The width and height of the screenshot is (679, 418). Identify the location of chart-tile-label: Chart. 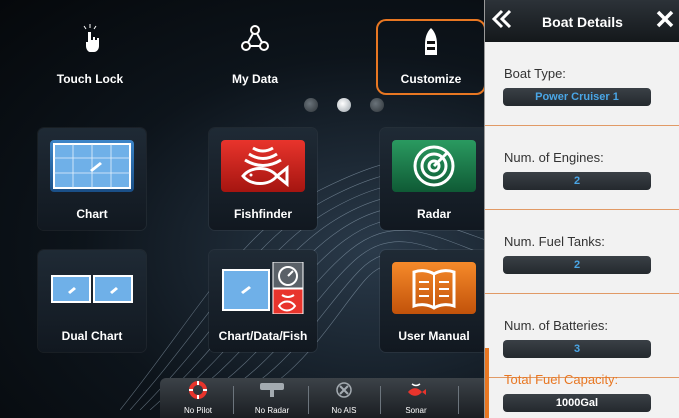
(92, 214).